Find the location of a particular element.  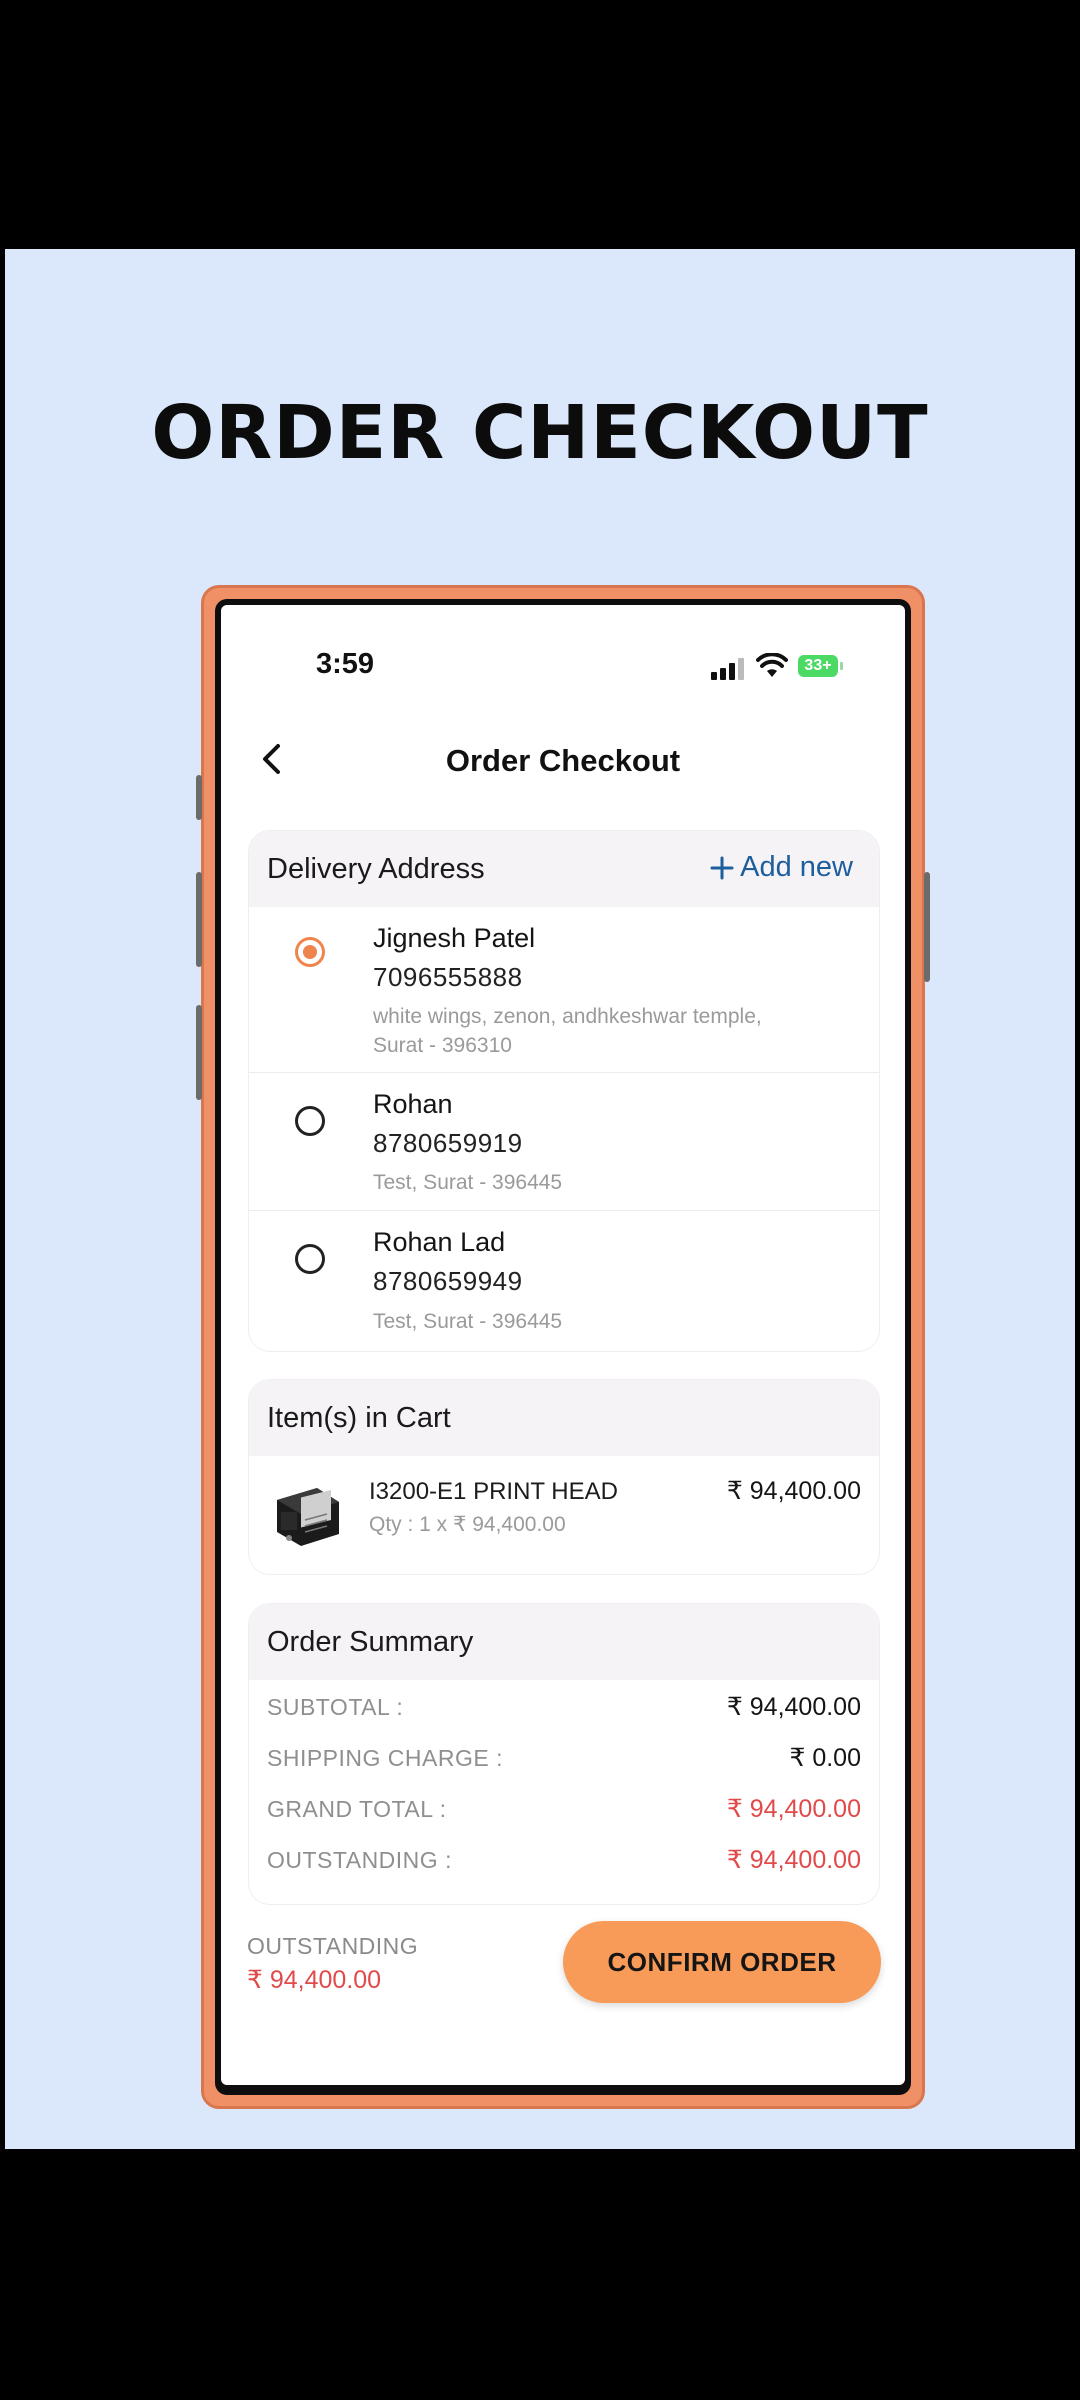

summary-row-shipping: SHIPPING CHARGE : ₹ 0.00 is located at coordinates (564, 1758).